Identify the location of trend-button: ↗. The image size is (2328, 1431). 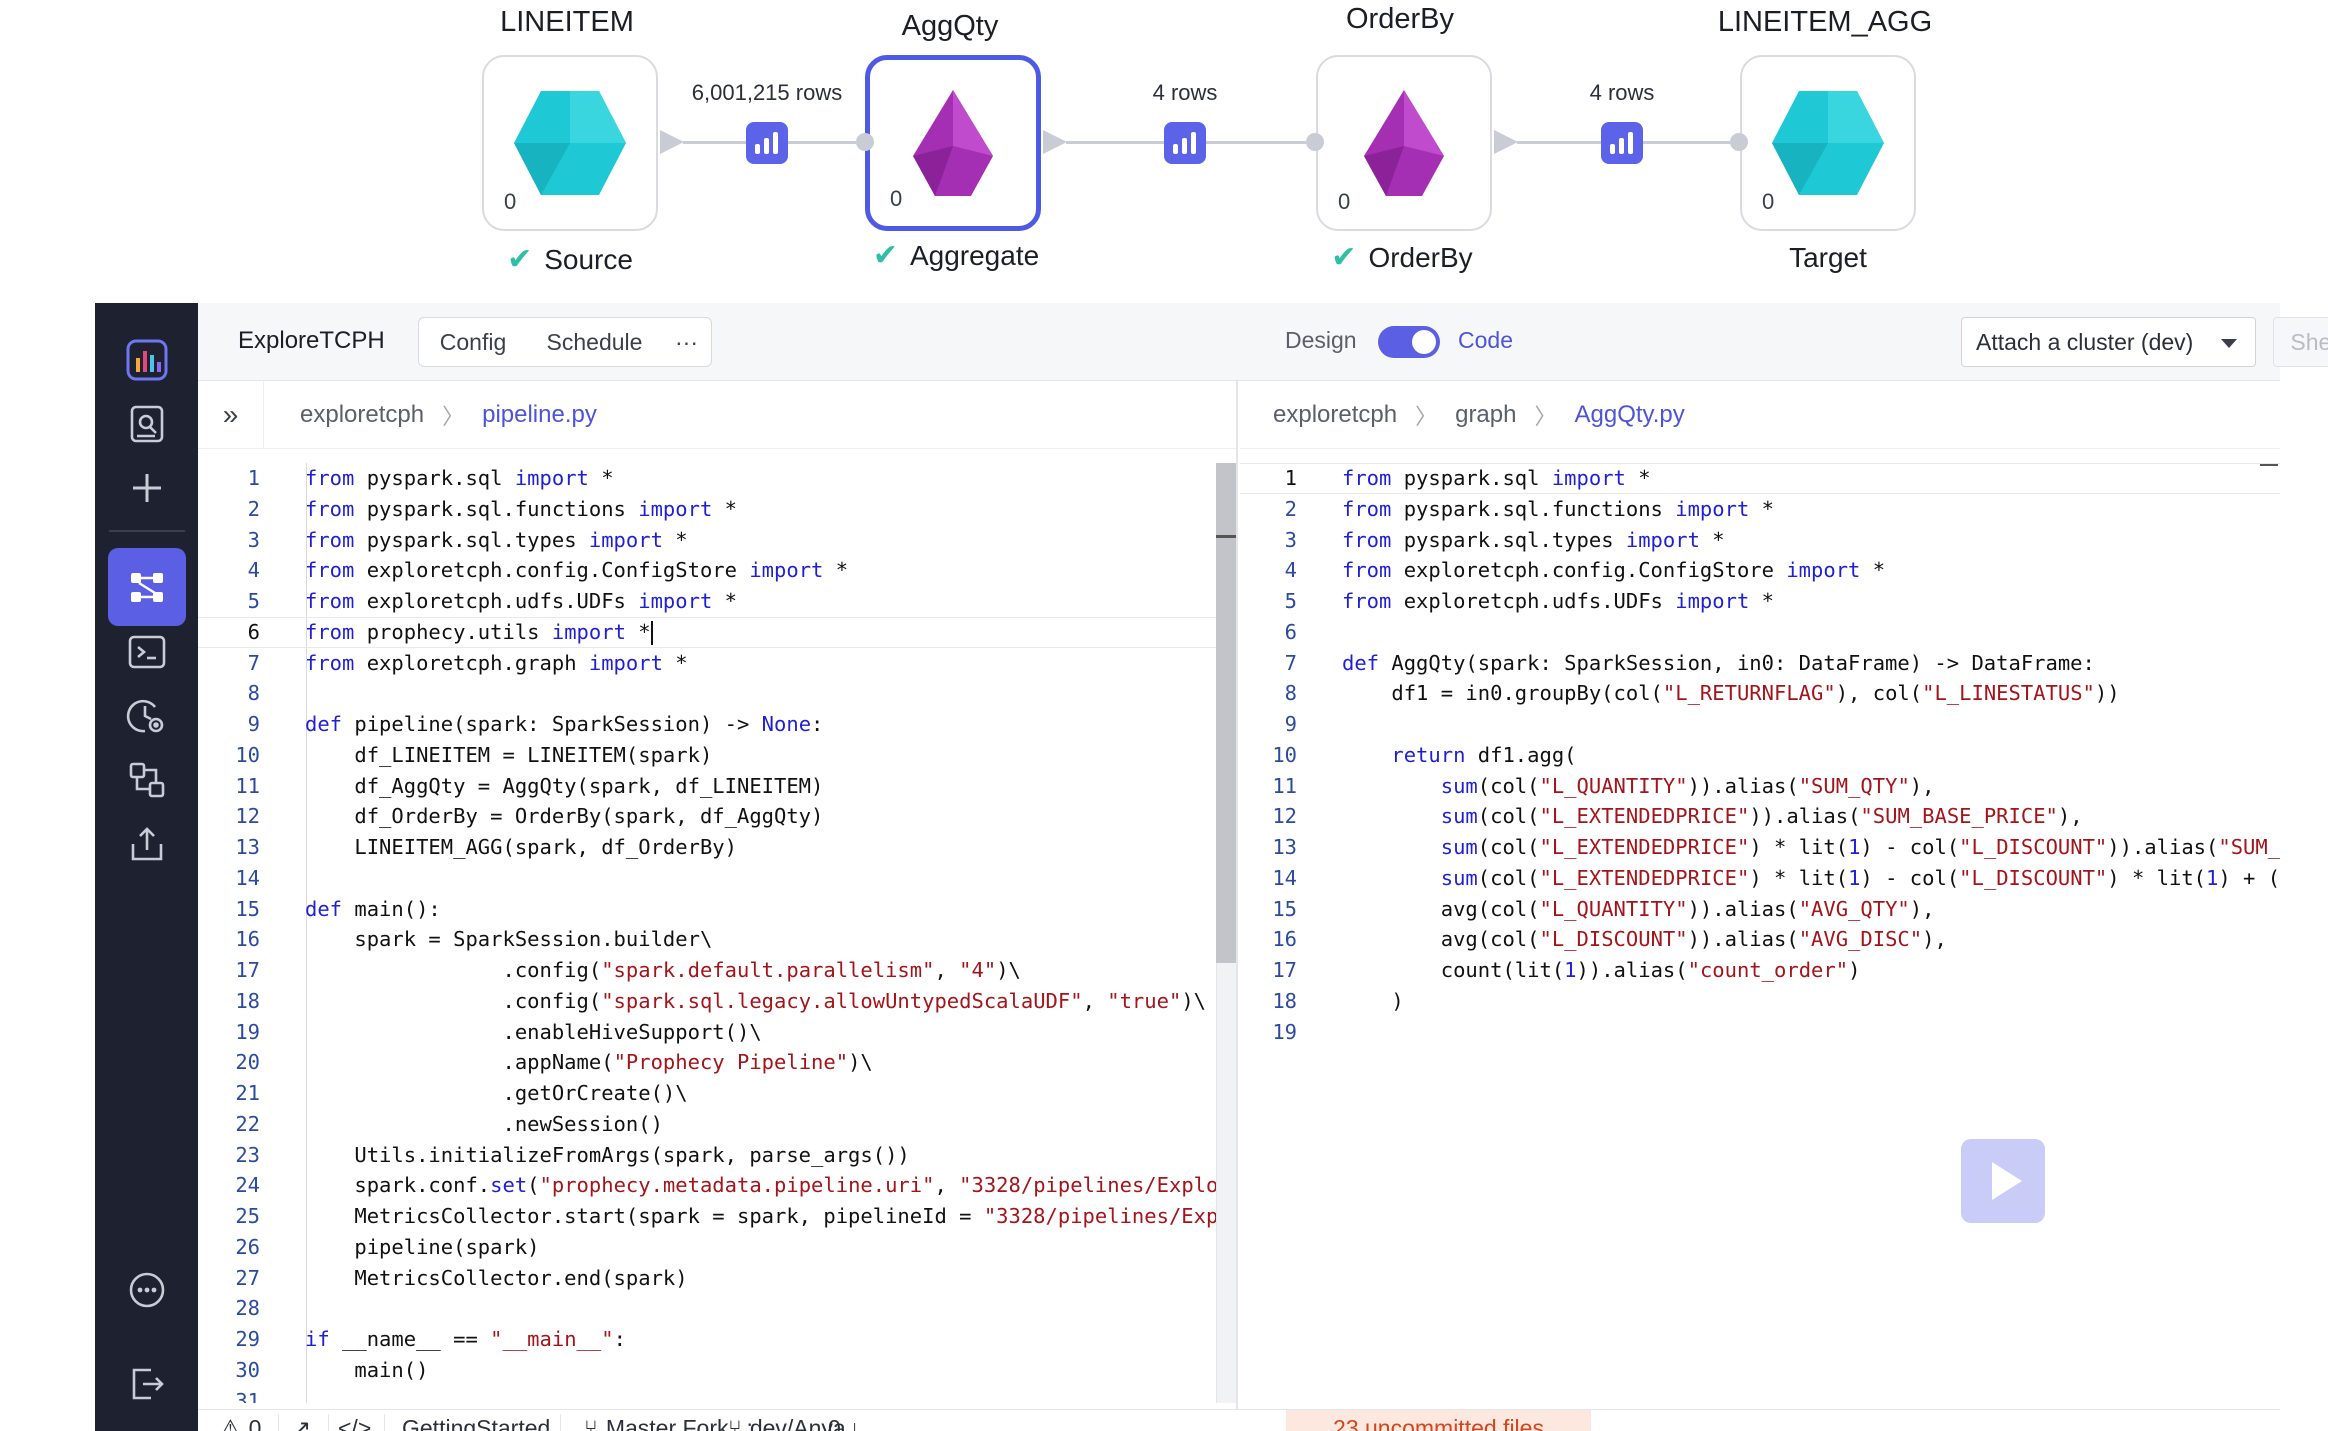
(301, 1420).